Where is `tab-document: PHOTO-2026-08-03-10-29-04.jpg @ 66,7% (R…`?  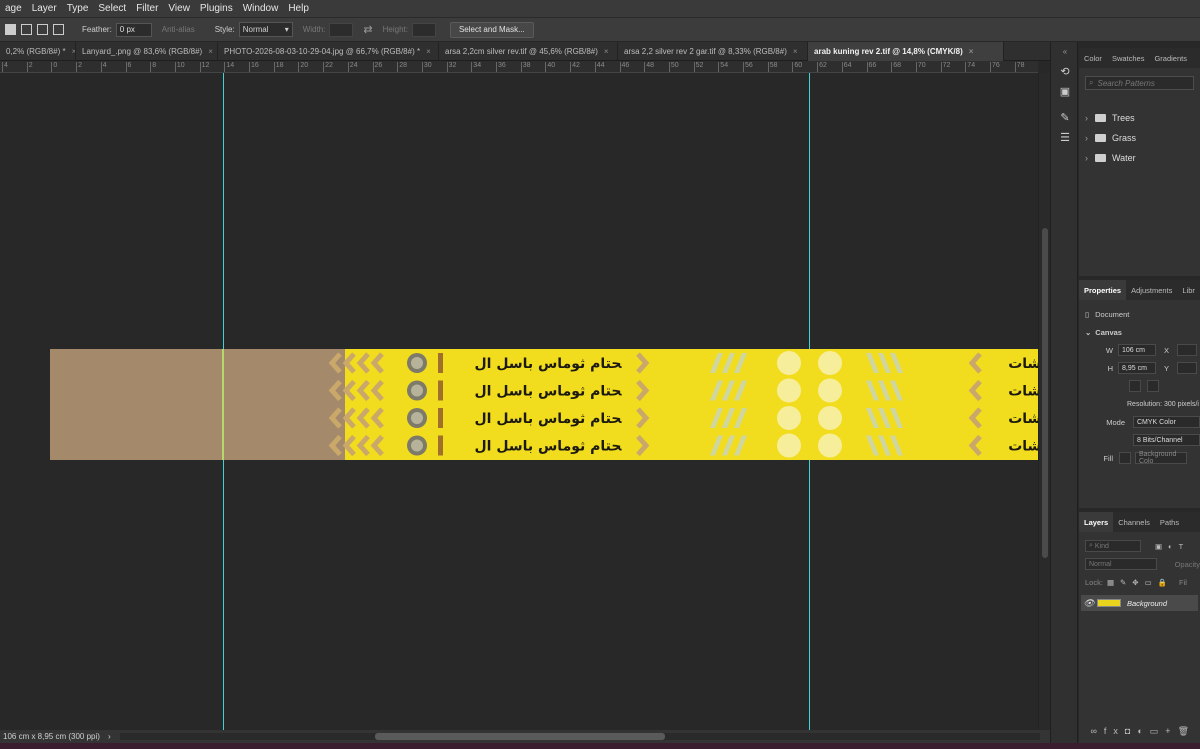
tab-document: PHOTO-2026-08-03-10-29-04.jpg @ 66,7% (R… is located at coordinates (328, 51).